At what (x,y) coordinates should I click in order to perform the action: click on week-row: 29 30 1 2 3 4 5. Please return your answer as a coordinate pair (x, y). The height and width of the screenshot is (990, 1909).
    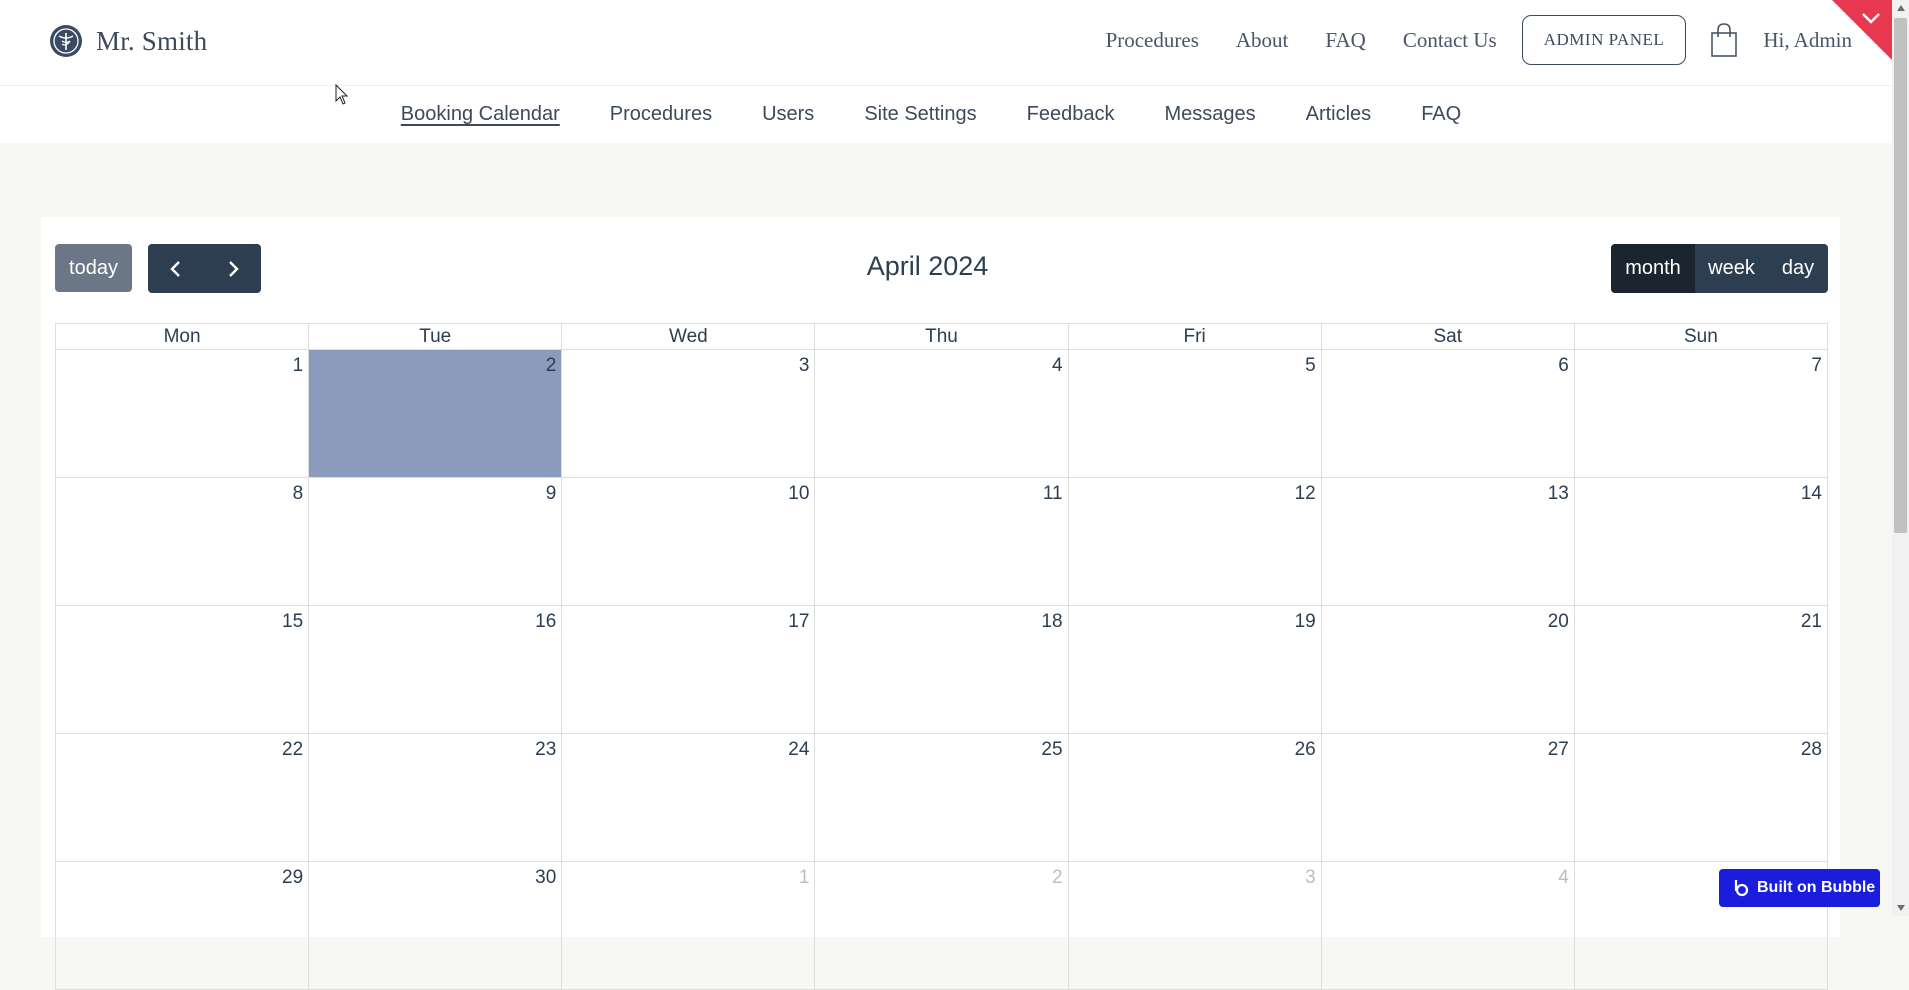
    Looking at the image, I should click on (942, 926).